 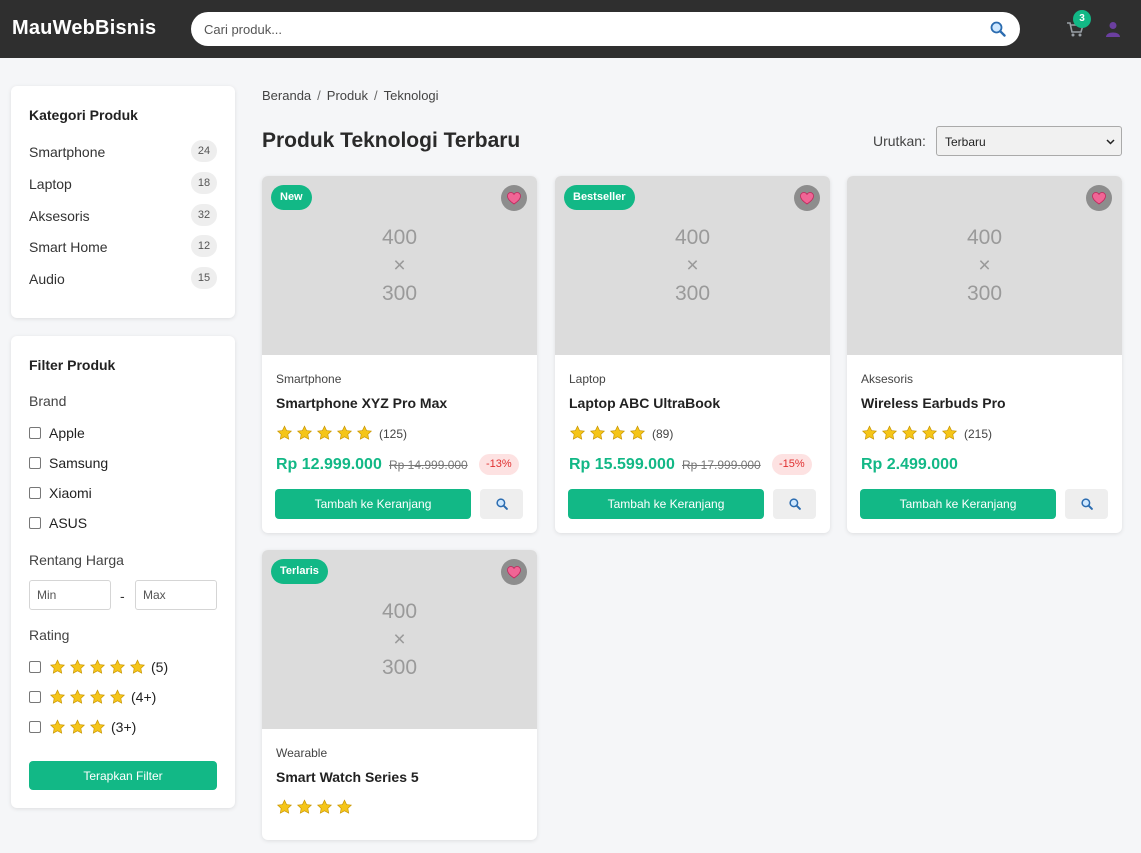 I want to click on product-discount-badge: -13%, so click(x=499, y=464).